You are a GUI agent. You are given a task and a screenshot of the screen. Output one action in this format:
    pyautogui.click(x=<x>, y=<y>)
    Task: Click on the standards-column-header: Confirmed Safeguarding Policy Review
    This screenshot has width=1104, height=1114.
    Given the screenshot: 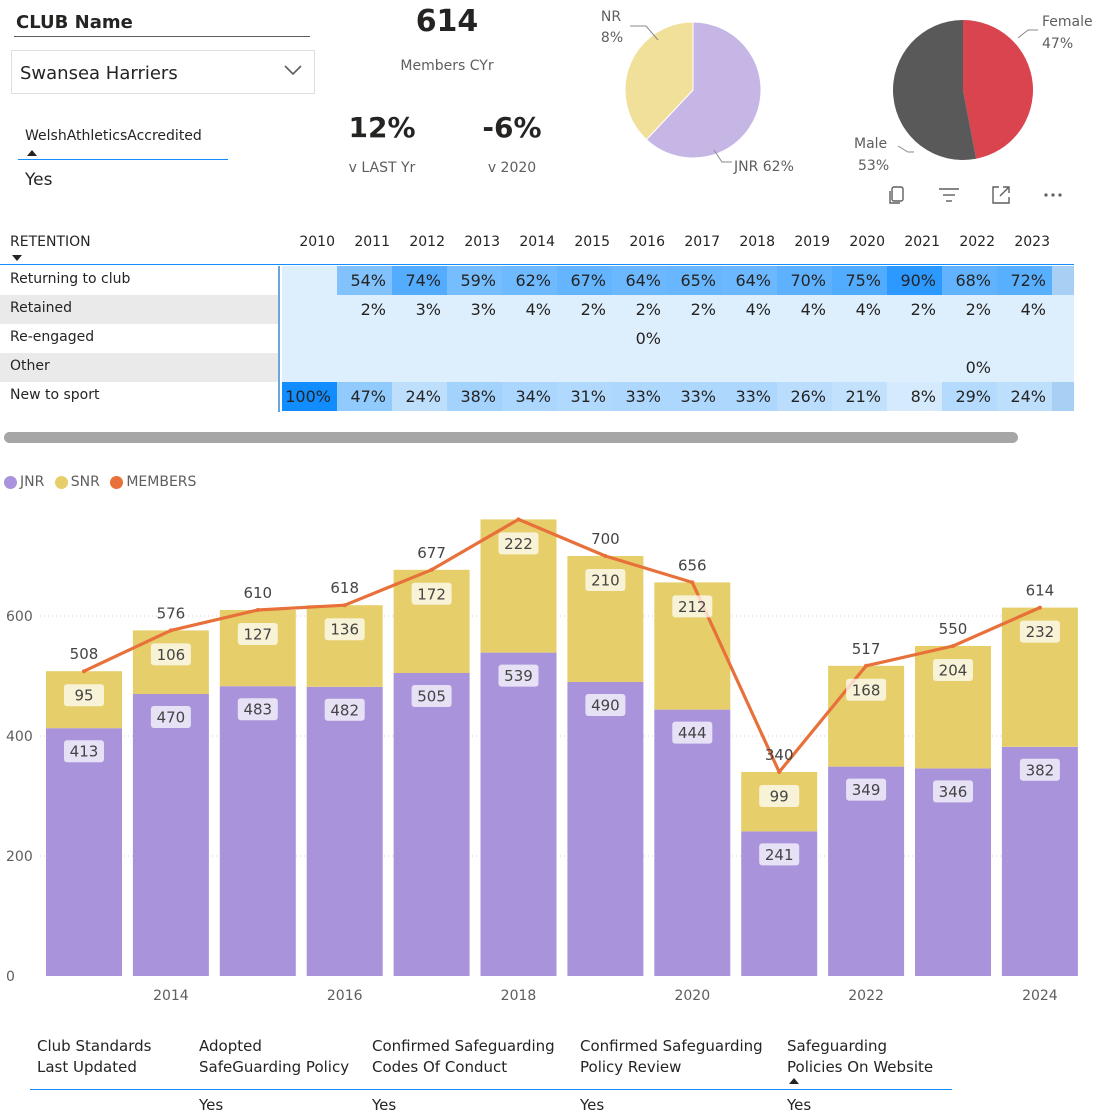 What is the action you would take?
    pyautogui.click(x=671, y=1057)
    